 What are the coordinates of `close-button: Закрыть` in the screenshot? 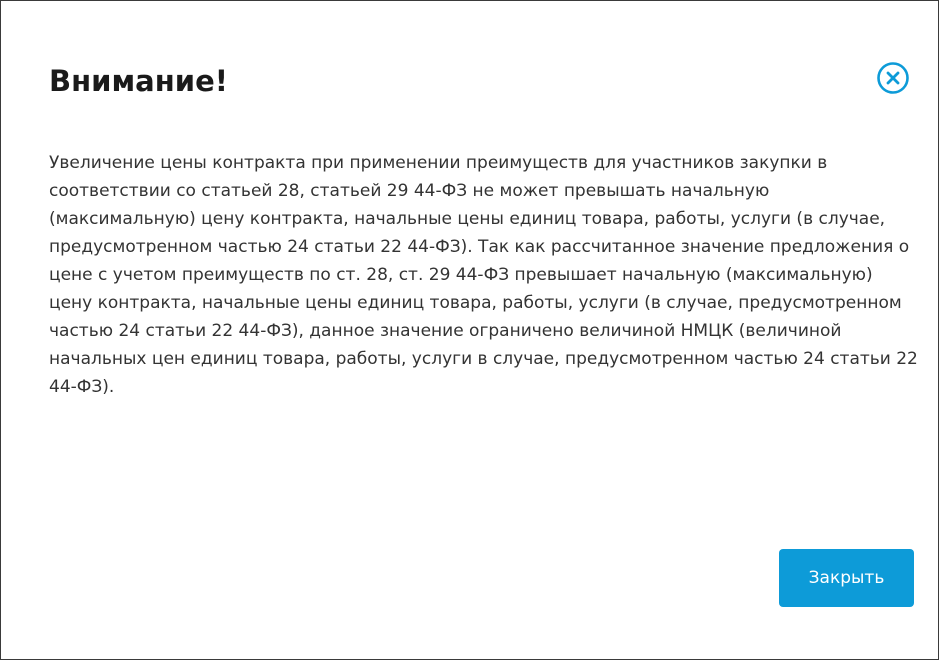 It's located at (846, 578).